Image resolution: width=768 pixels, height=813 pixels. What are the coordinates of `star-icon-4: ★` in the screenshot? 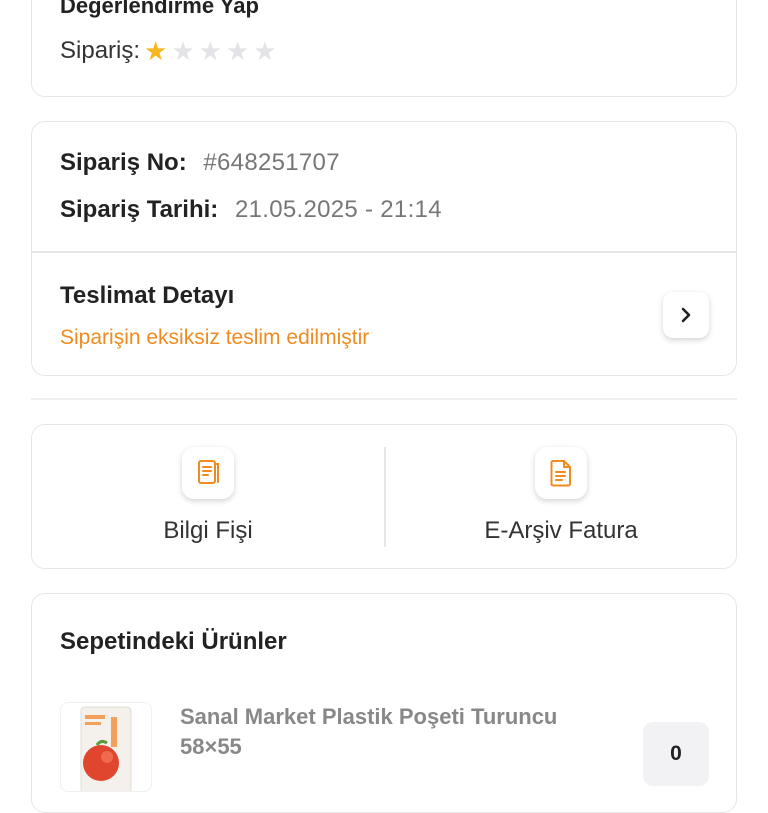 It's located at (237, 51).